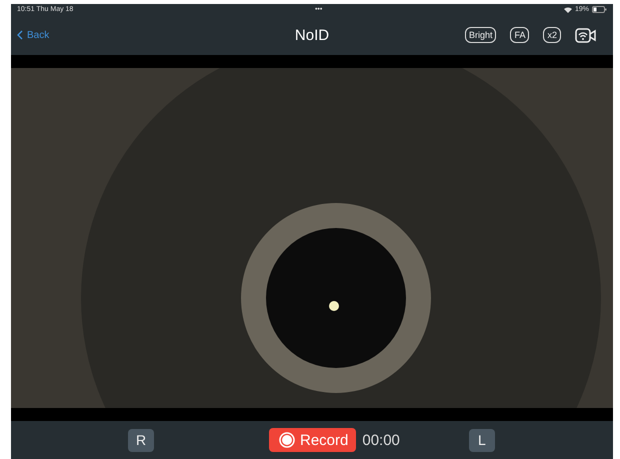 The width and height of the screenshot is (620, 459). I want to click on record-button: Record, so click(312, 440).